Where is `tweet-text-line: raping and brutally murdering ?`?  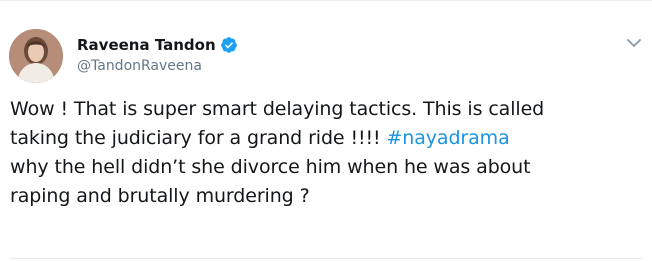
tweet-text-line: raping and brutally murdering ? is located at coordinates (160, 196).